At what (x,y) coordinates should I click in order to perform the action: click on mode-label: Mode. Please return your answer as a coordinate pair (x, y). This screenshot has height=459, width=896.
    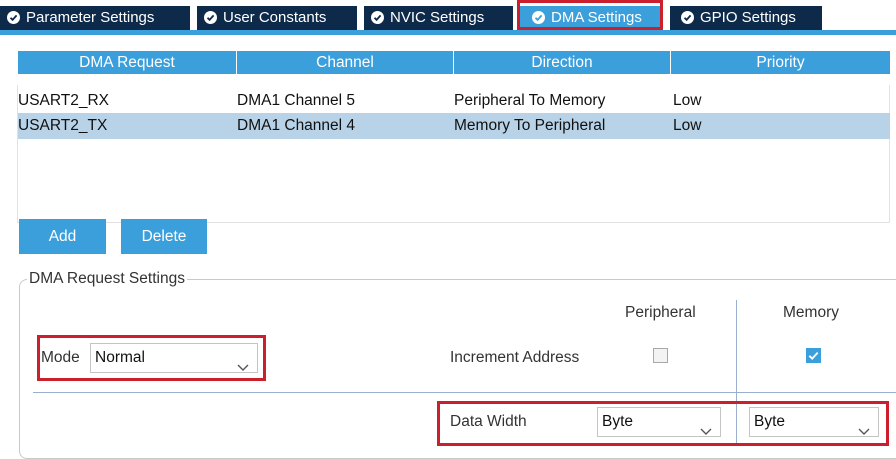
    Looking at the image, I should click on (60, 357).